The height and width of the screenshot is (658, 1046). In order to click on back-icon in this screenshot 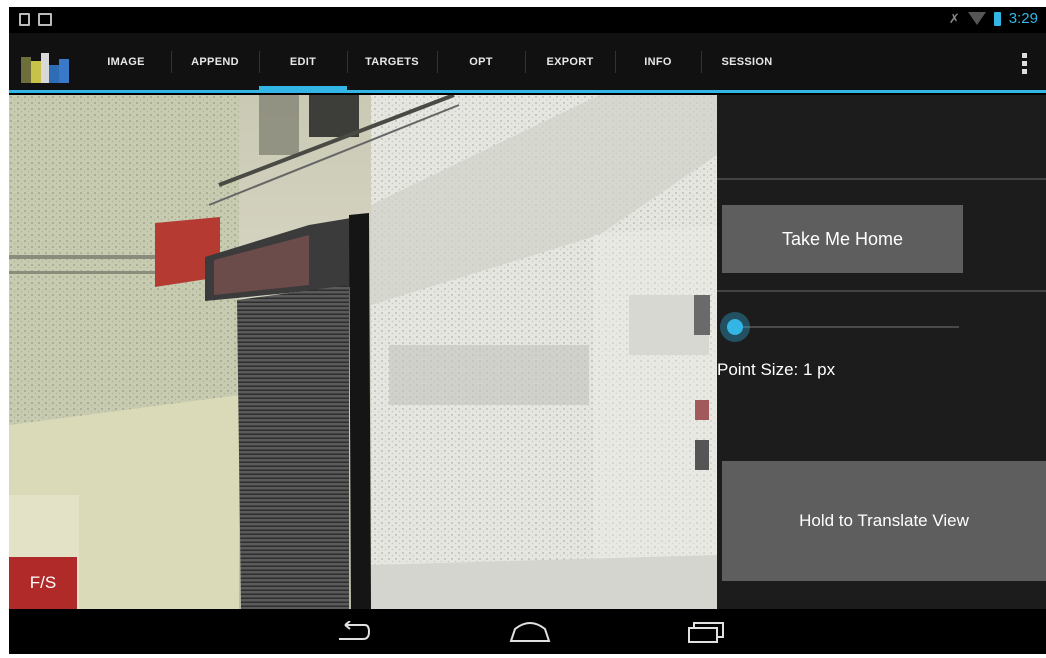, I will do `click(353, 632)`.